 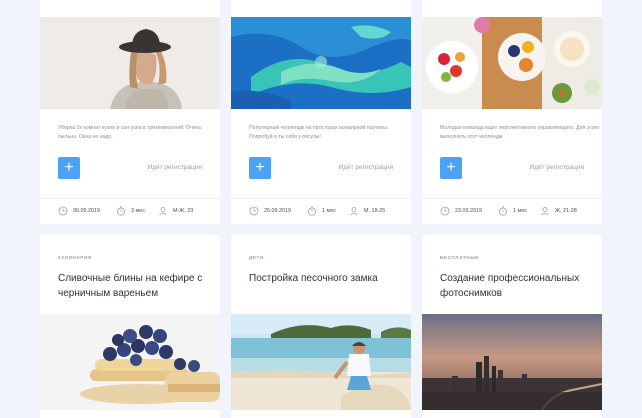 I want to click on duration-text: 3 мес, so click(x=138, y=211).